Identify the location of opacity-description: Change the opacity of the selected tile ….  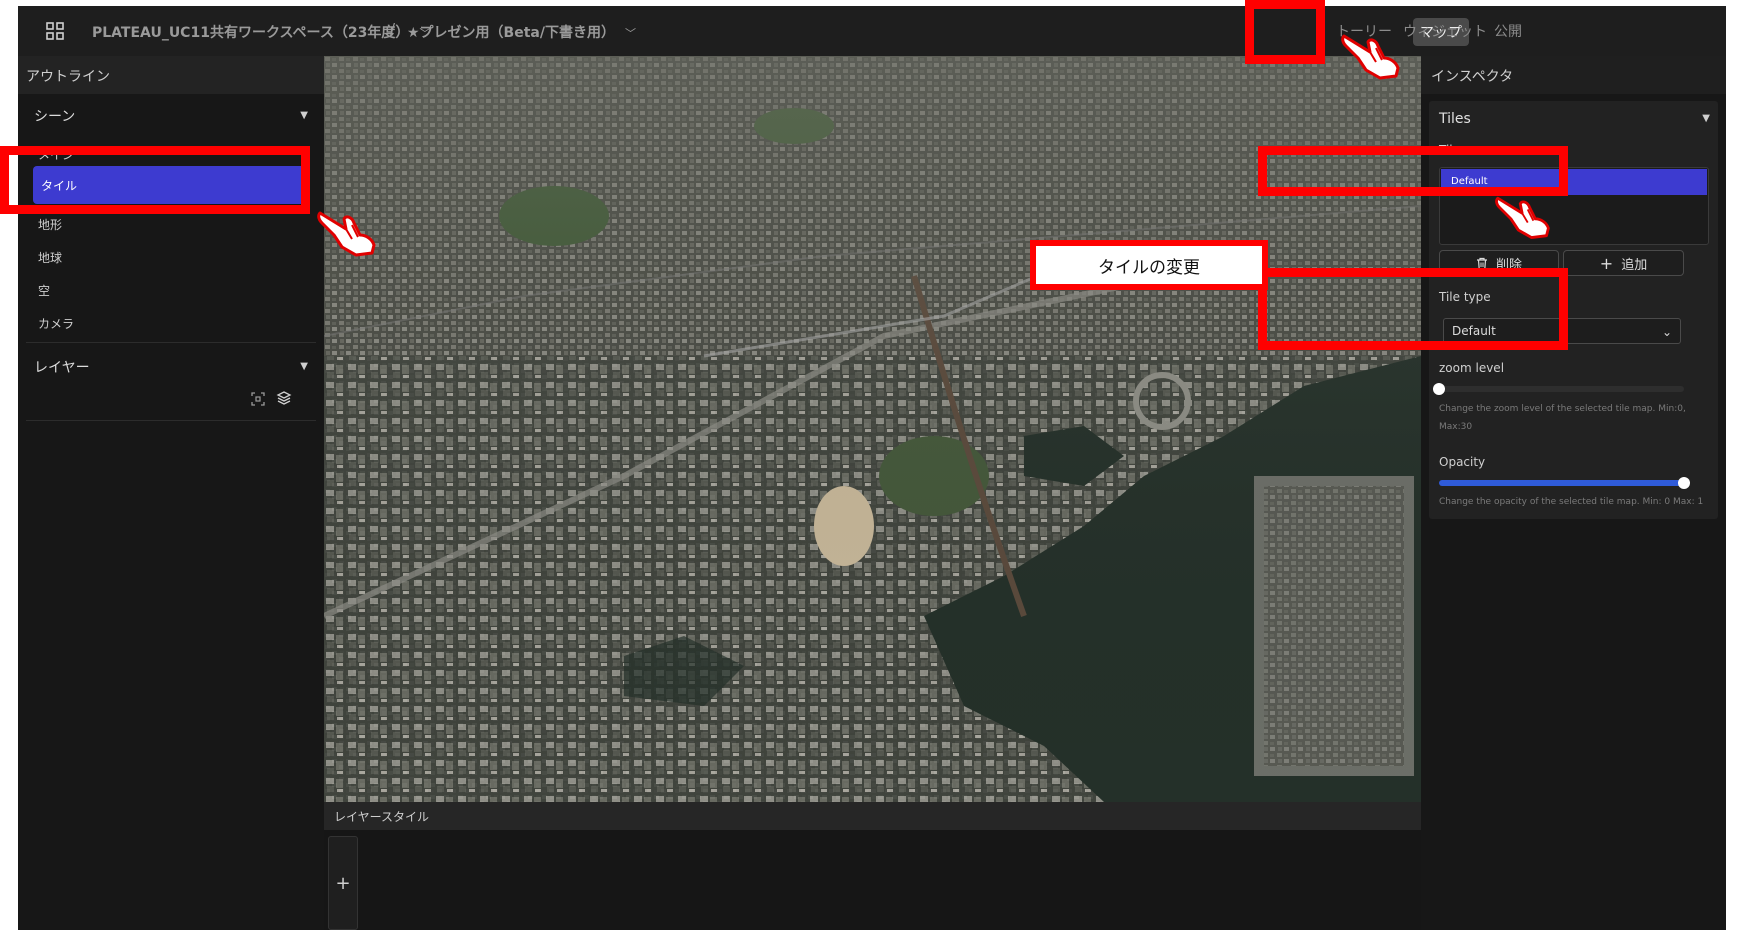
(1571, 502).